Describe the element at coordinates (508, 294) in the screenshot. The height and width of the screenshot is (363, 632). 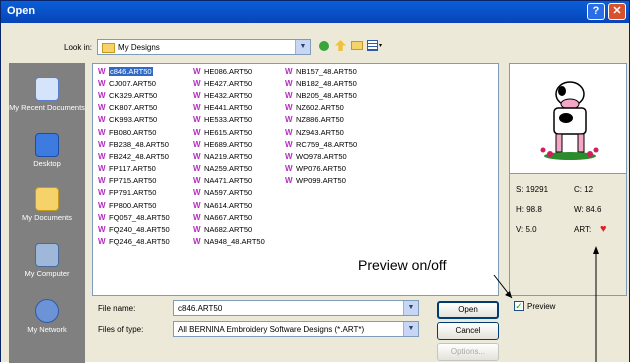
I see `callout-arrow-head` at that location.